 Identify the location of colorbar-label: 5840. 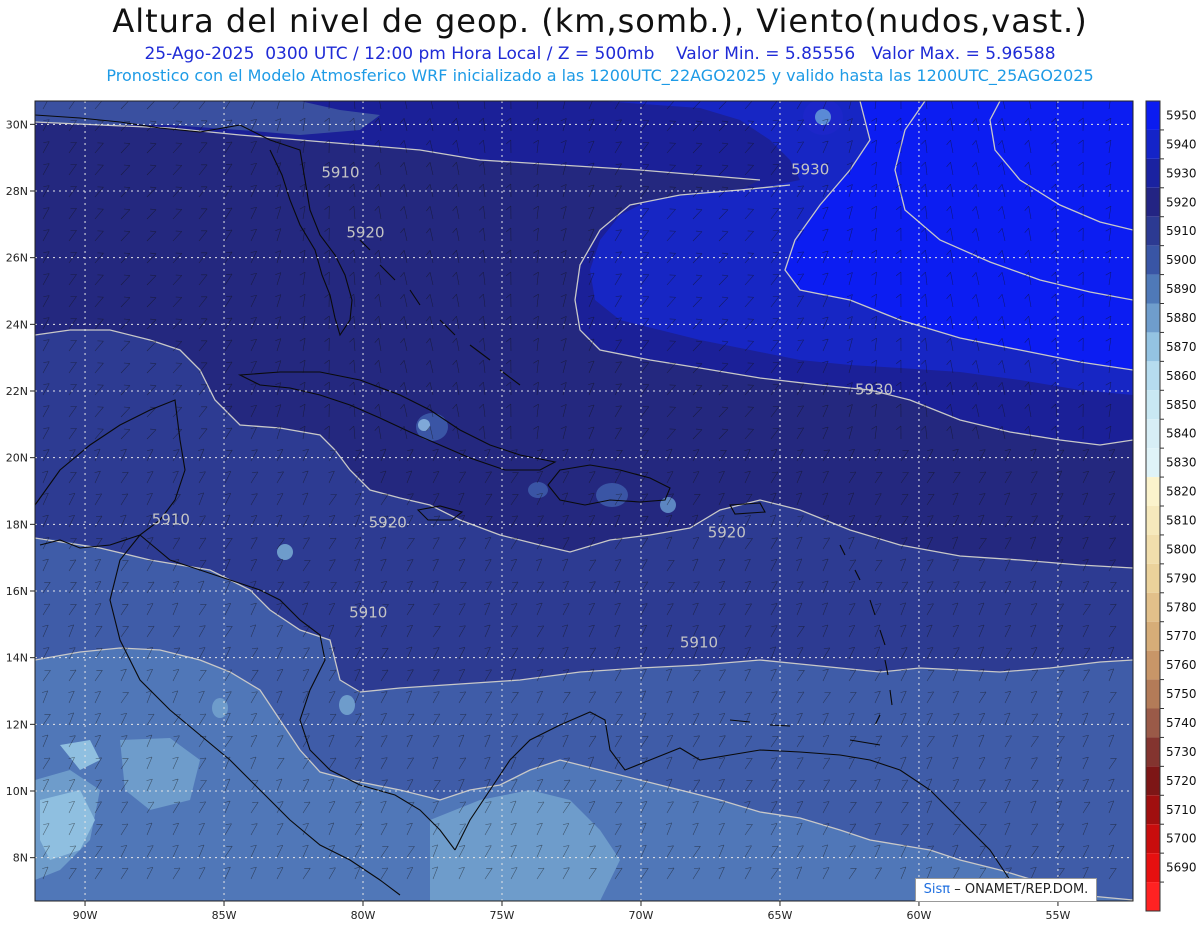
(1181, 434).